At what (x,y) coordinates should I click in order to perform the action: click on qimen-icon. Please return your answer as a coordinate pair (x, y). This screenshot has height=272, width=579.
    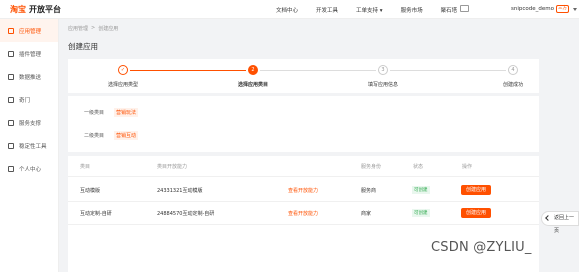
    Looking at the image, I should click on (11, 99).